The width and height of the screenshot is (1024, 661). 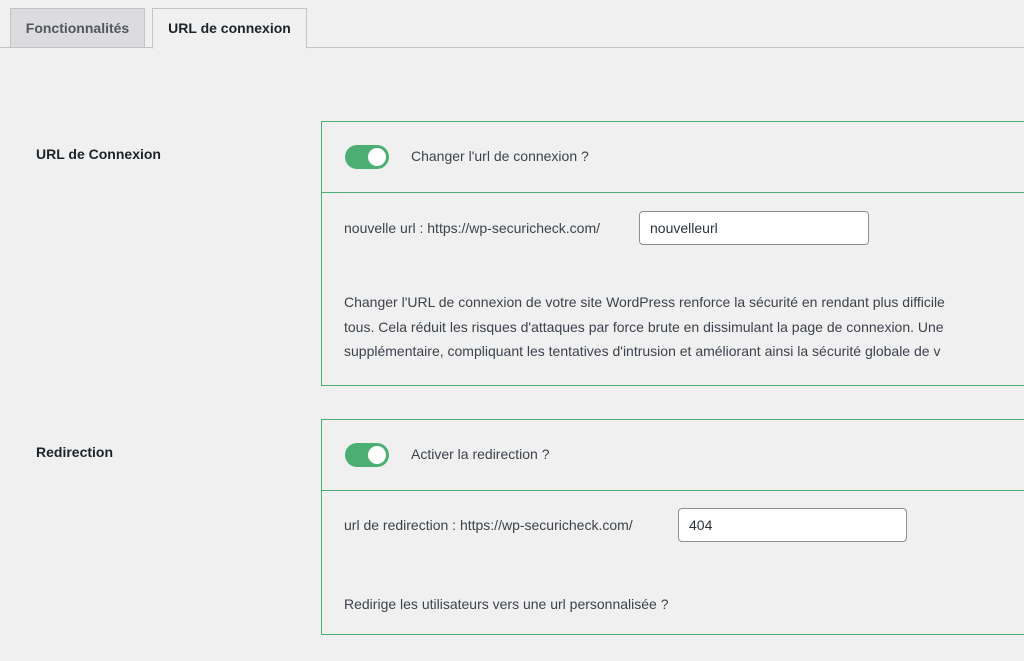 What do you see at coordinates (673, 157) in the screenshot?
I see `login-url-panel-header: Changer l'url de connexion ?` at bounding box center [673, 157].